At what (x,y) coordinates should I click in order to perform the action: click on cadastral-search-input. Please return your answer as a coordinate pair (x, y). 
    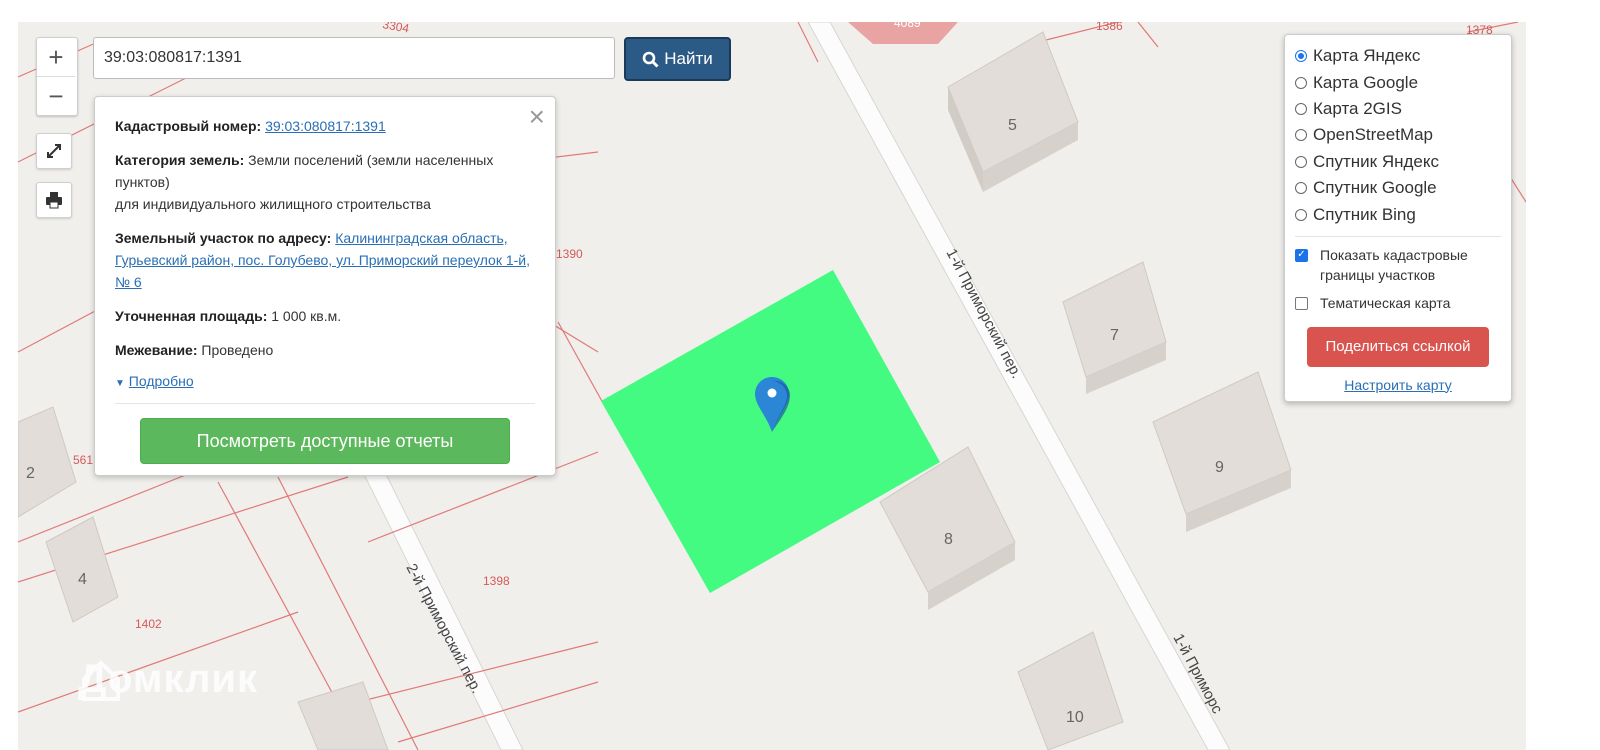
    Looking at the image, I should click on (354, 58).